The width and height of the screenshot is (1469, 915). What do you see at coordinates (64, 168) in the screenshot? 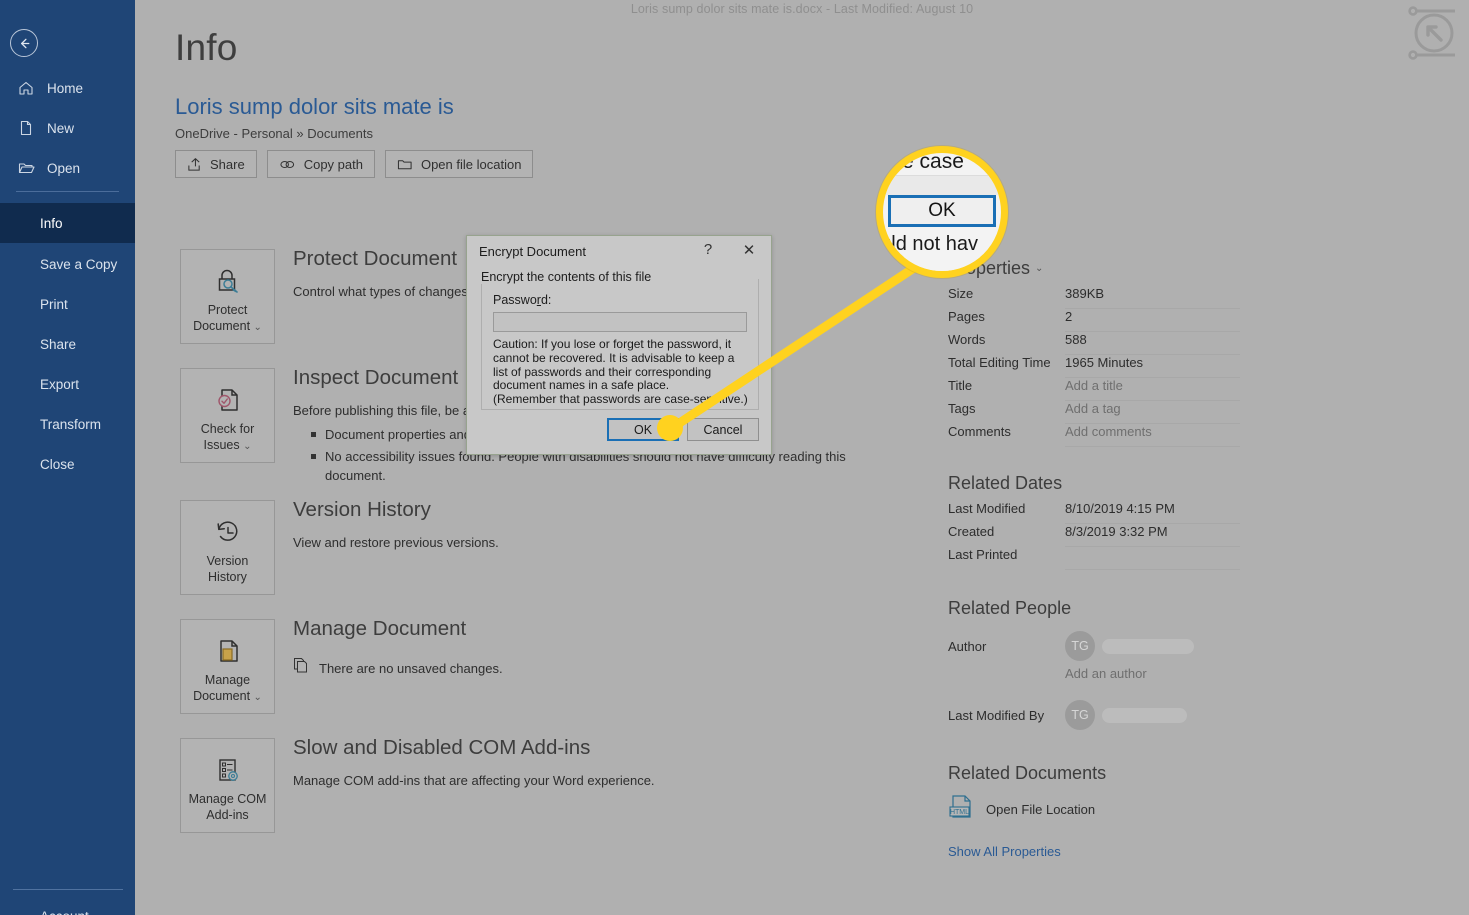
I see `sidebar-item-label: Open` at bounding box center [64, 168].